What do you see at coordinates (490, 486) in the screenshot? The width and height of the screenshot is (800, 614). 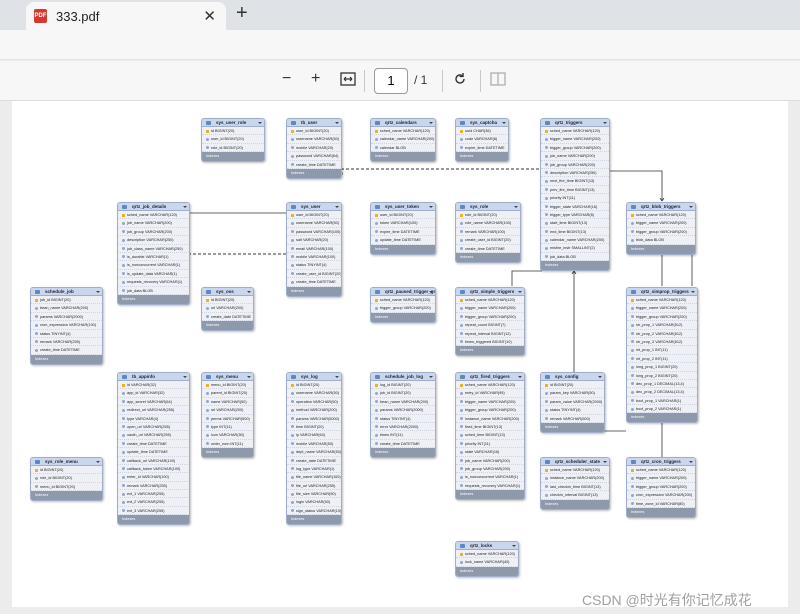 I see `table-field: requests_recovery VARCHAR(1)` at bounding box center [490, 486].